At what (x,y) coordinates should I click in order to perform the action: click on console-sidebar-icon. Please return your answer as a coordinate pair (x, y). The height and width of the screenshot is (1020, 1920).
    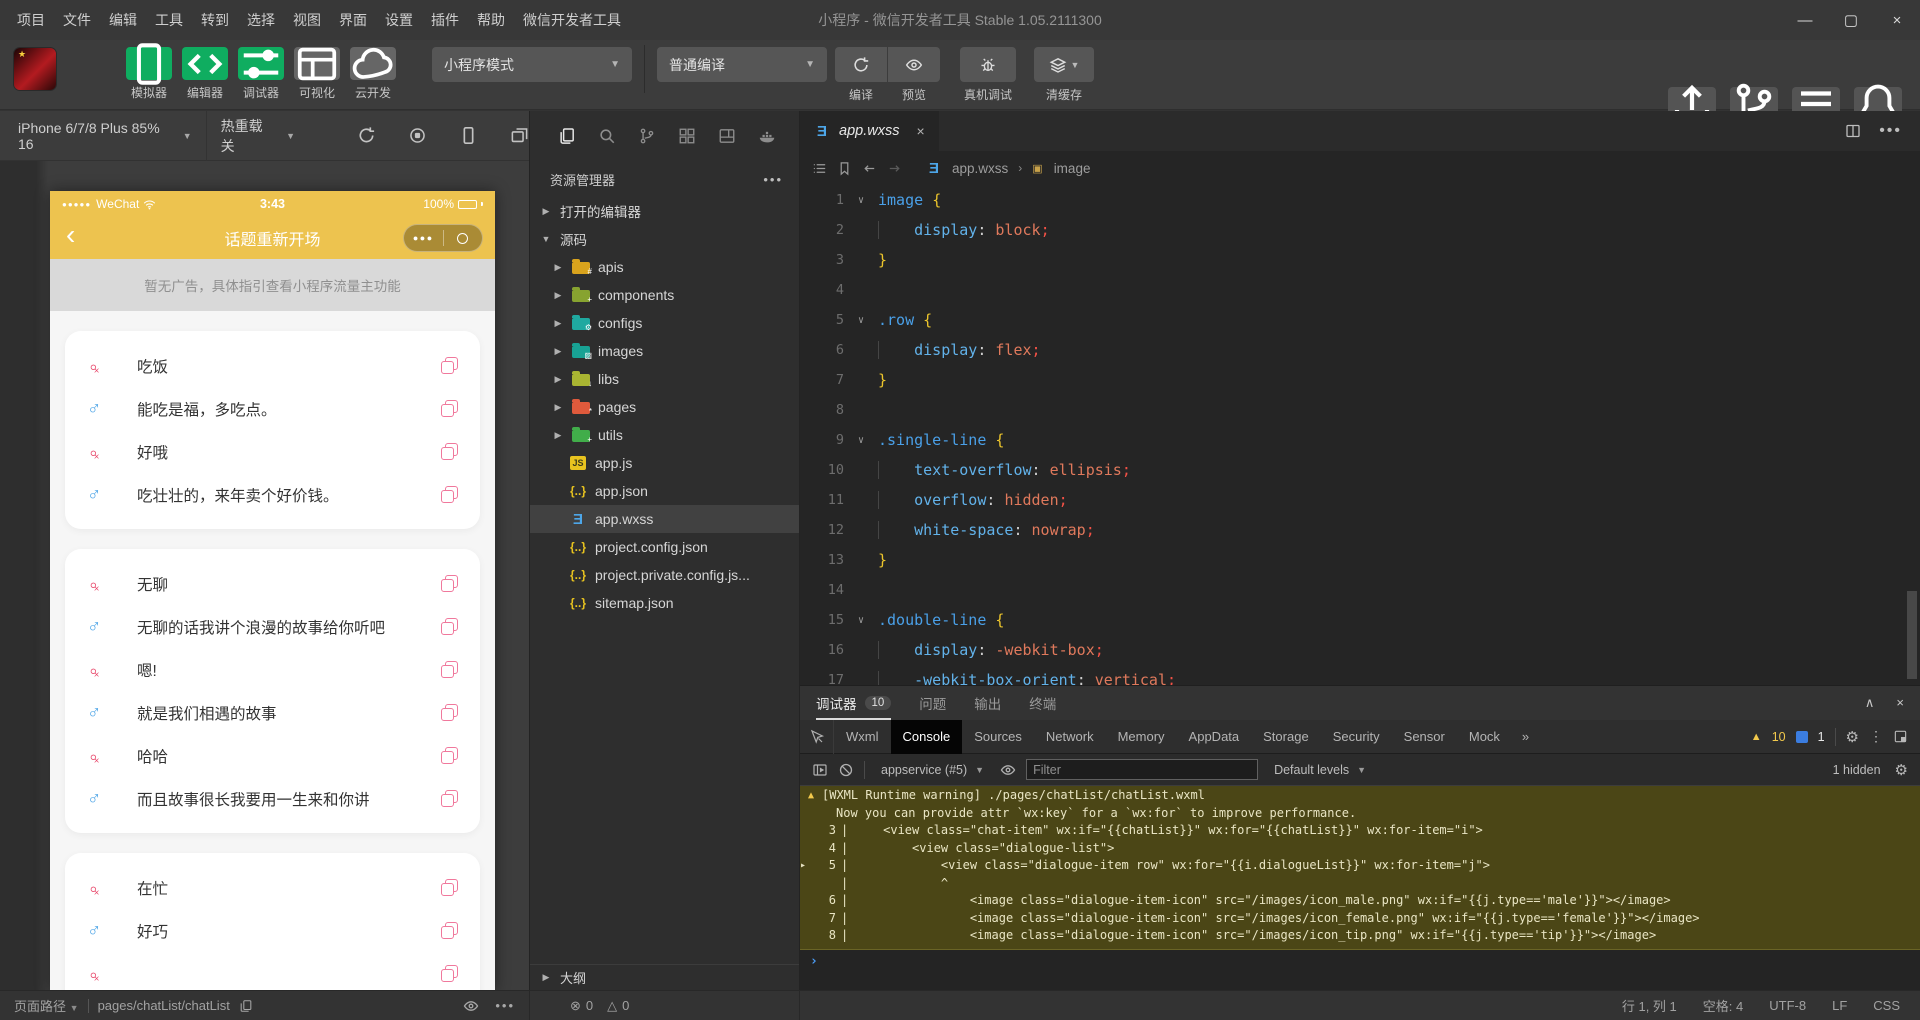
    Looking at the image, I should click on (820, 770).